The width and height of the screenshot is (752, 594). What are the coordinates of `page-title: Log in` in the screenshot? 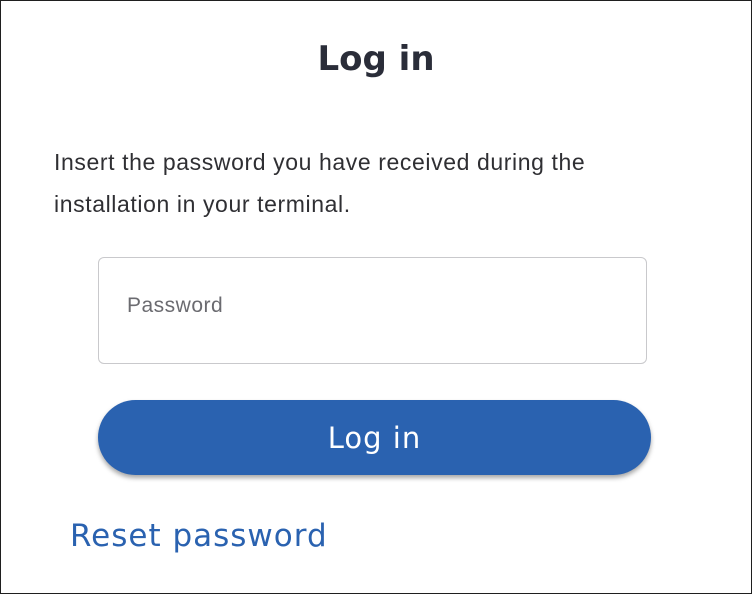 It's located at (376, 59).